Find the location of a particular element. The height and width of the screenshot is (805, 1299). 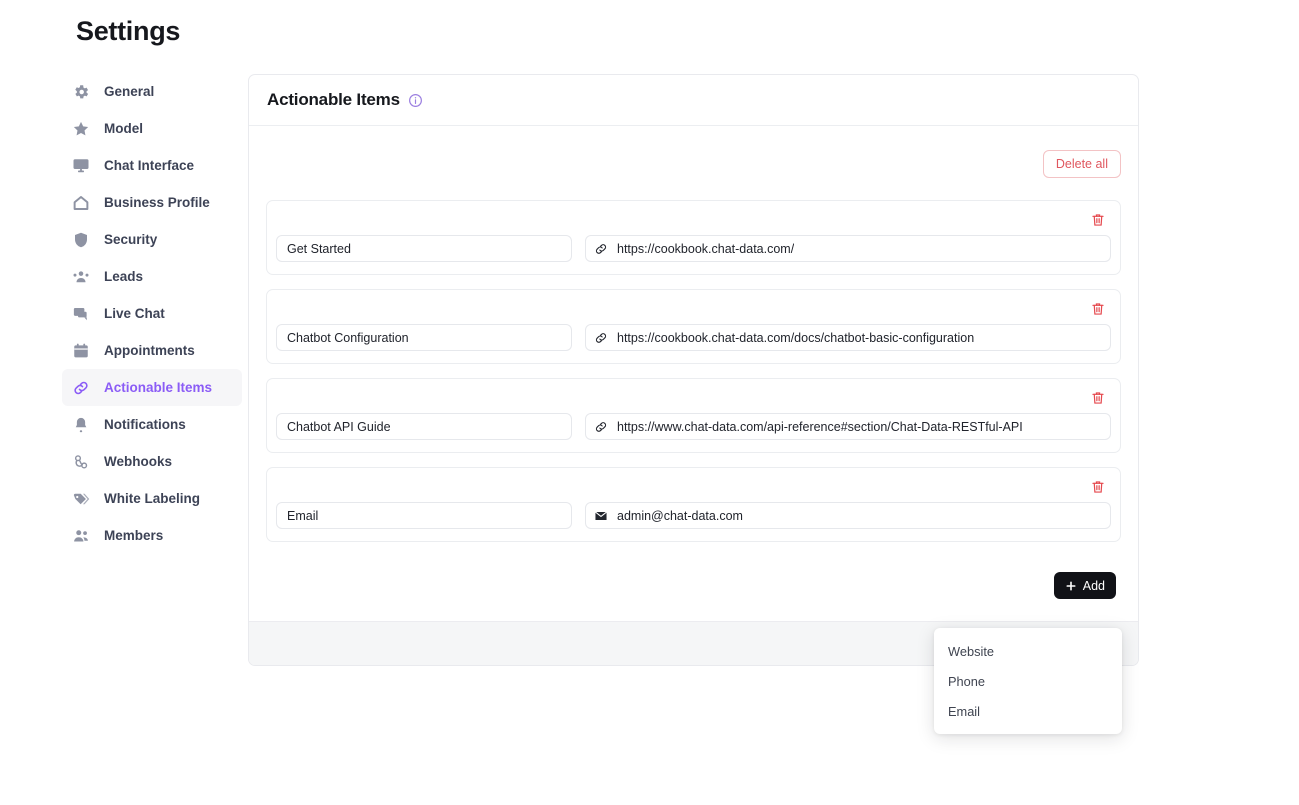

delete-all-row: Delete all is located at coordinates (693, 164).